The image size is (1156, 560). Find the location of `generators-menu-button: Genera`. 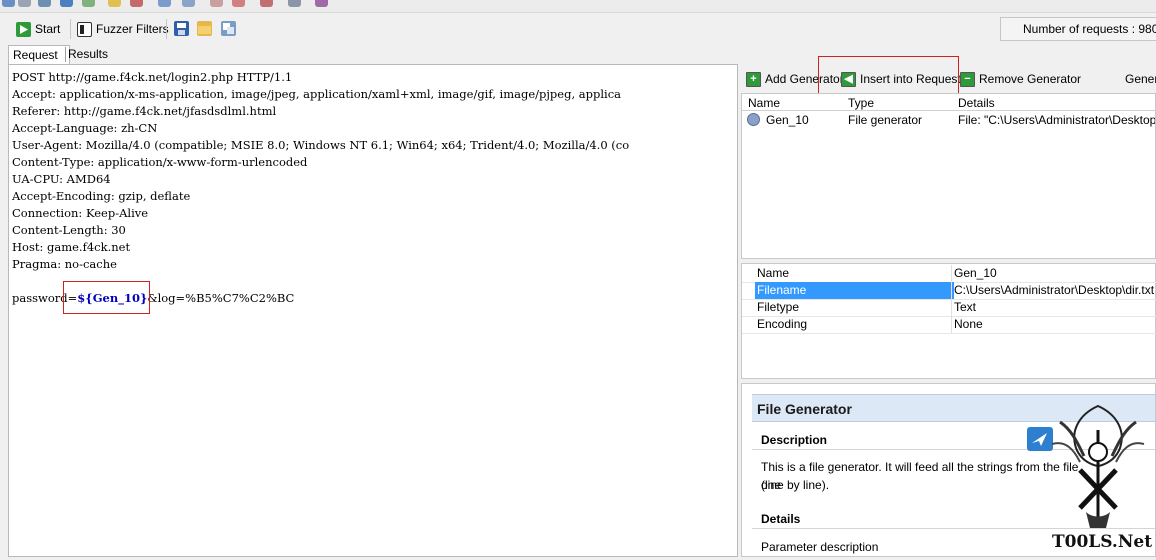

generators-menu-button: Genera is located at coordinates (1140, 79).